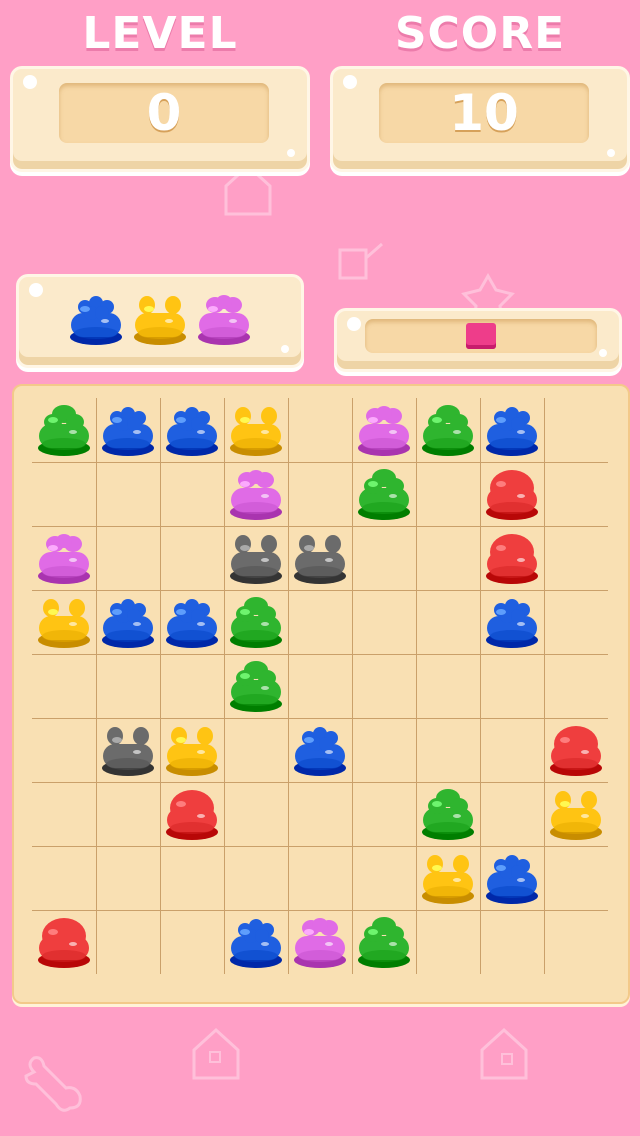 This screenshot has height=1136, width=640. I want to click on score-value: 10, so click(484, 113).